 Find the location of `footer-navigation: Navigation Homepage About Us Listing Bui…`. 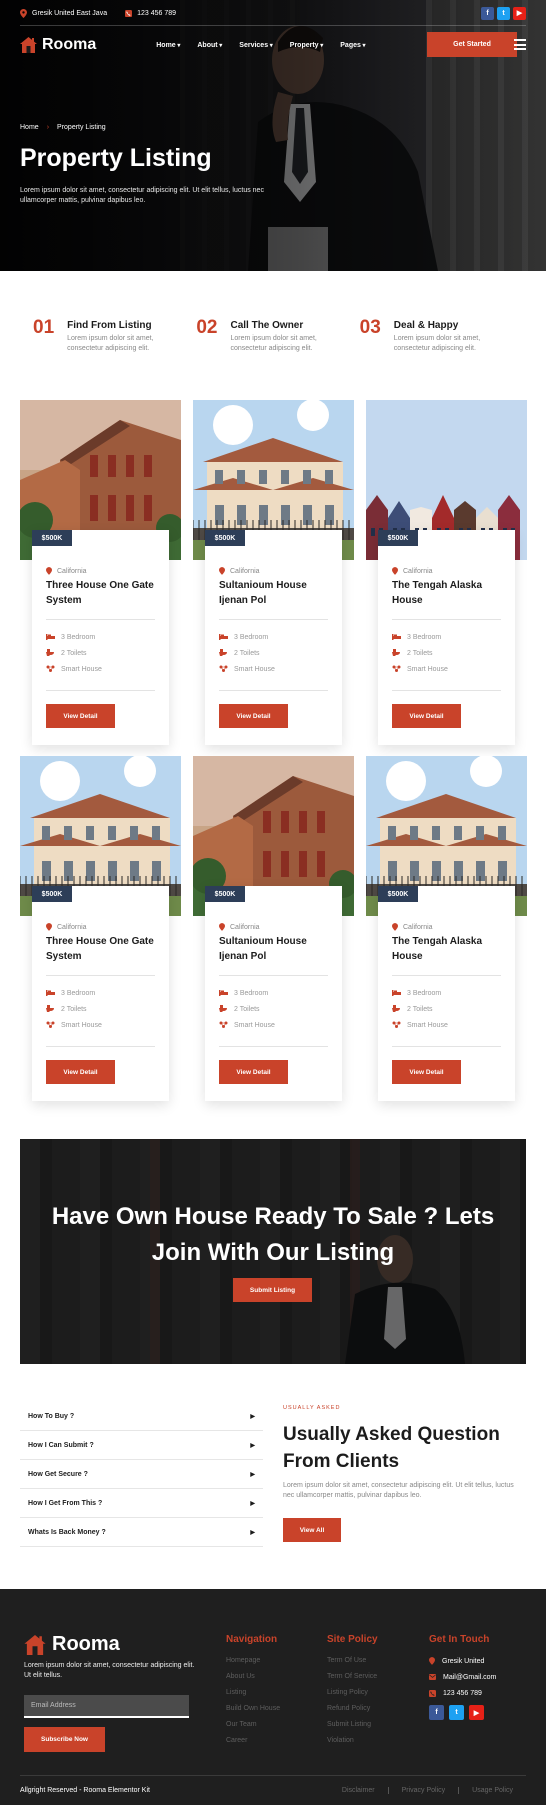

footer-navigation: Navigation Homepage About Us Listing Bui… is located at coordinates (253, 1691).